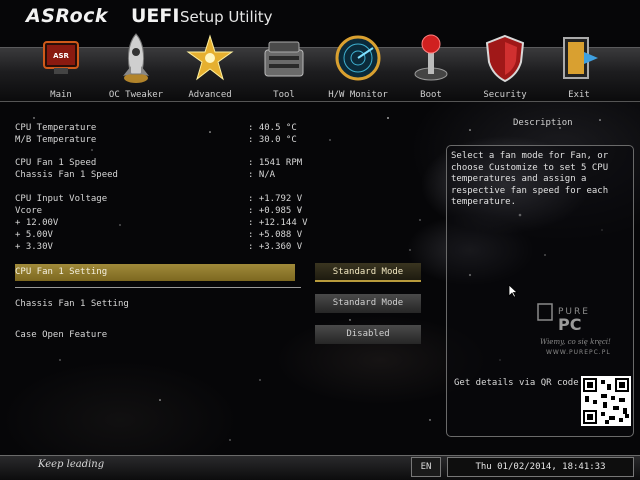  What do you see at coordinates (61, 95) in the screenshot?
I see `nav-label: Main` at bounding box center [61, 95].